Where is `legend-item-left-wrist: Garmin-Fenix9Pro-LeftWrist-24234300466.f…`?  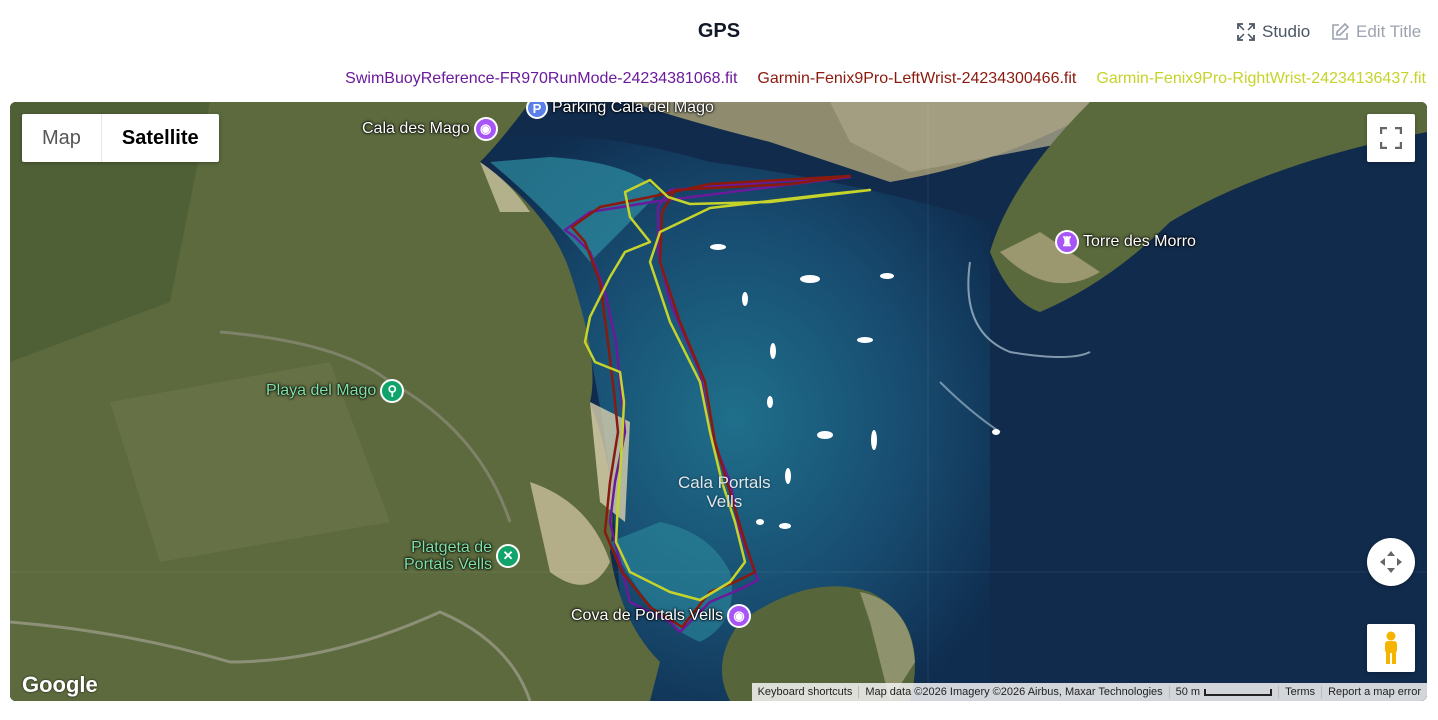 legend-item-left-wrist: Garmin-Fenix9Pro-LeftWrist-24234300466.f… is located at coordinates (916, 79).